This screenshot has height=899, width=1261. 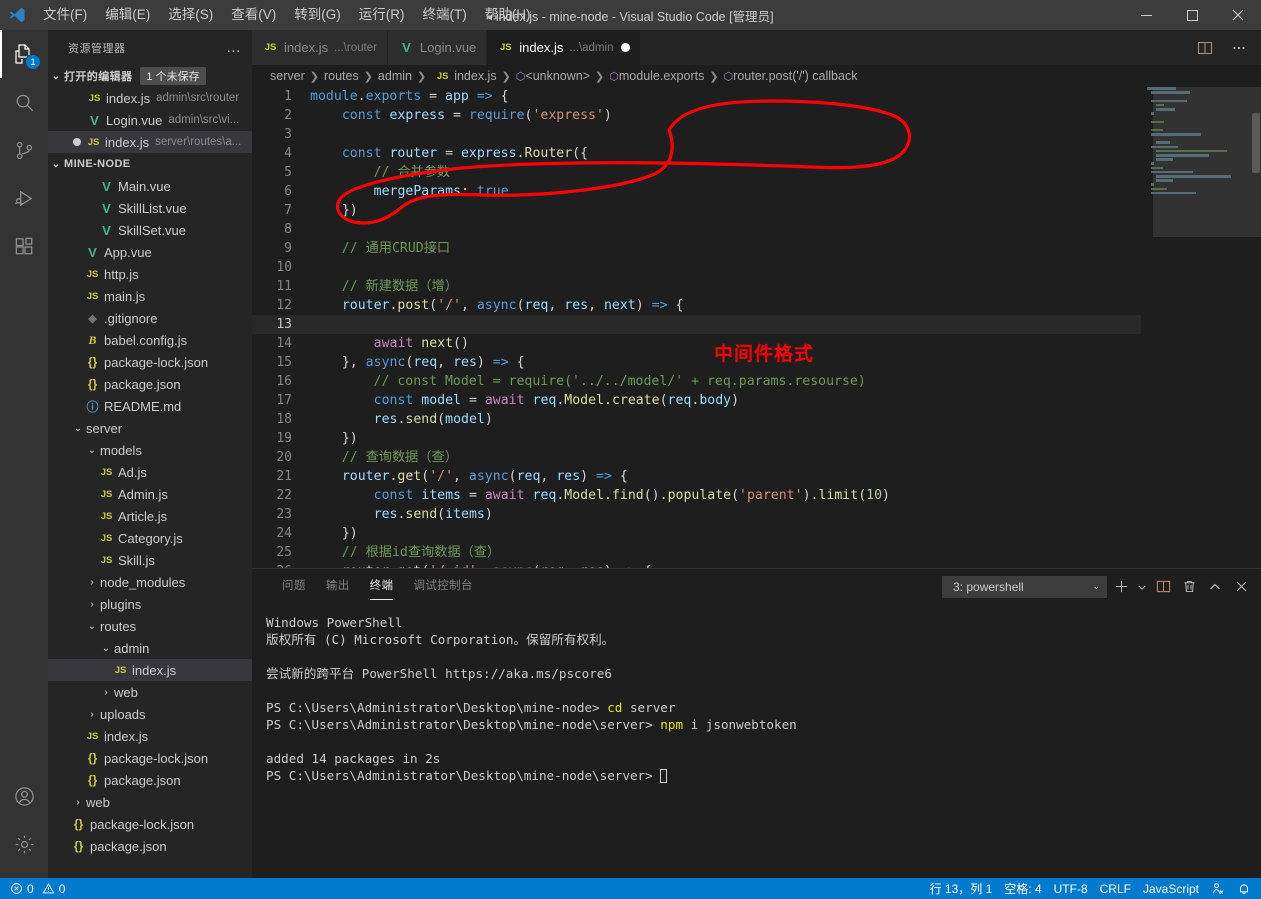 What do you see at coordinates (150, 252) in the screenshot?
I see `file-tree-item: V App.vue` at bounding box center [150, 252].